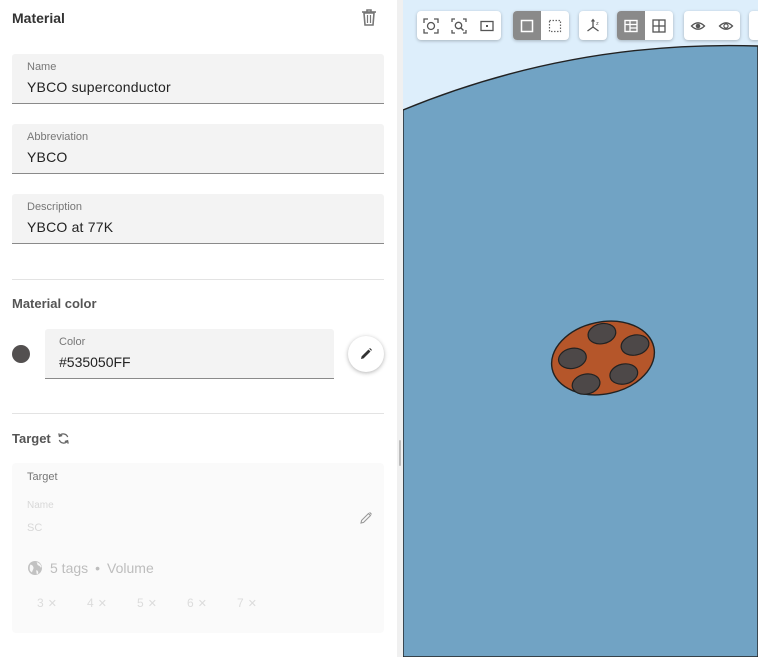  I want to click on tag-chip: 6 ✕, so click(212, 603).